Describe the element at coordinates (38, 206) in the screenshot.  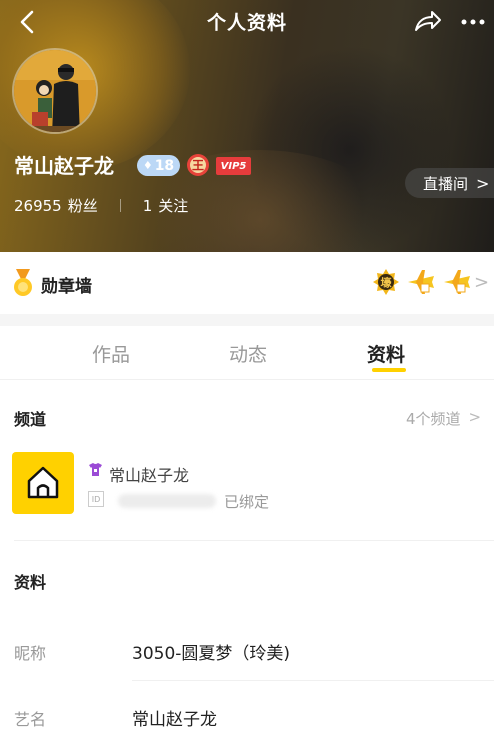
I see `fans-count: 26955` at that location.